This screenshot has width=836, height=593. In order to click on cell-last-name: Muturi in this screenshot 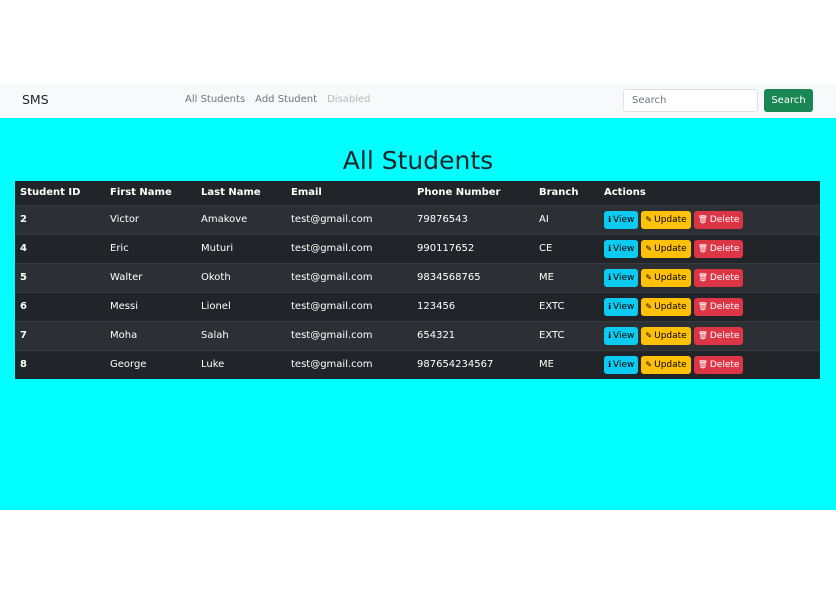, I will do `click(217, 248)`.